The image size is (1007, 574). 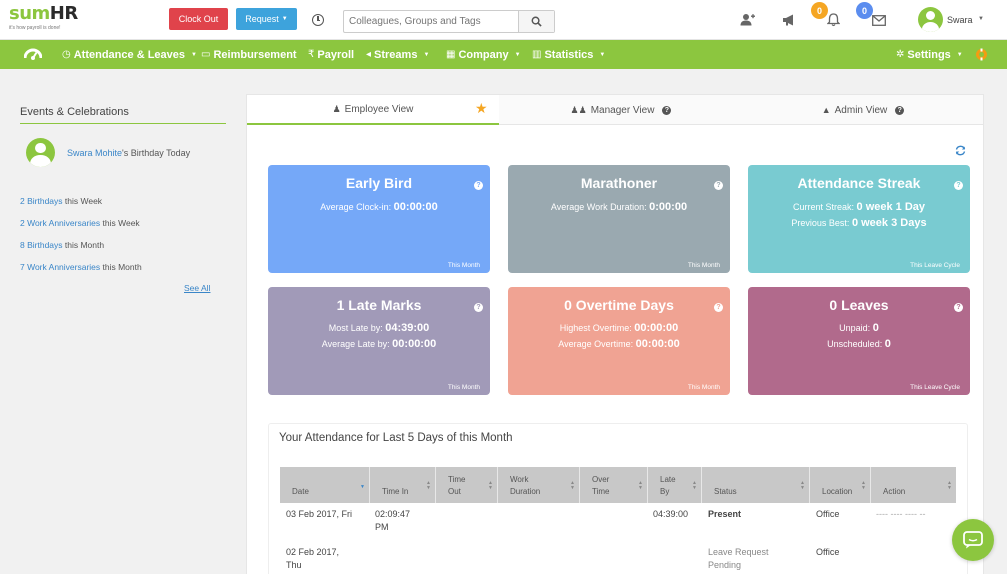 I want to click on nav-label: Streams, so click(x=396, y=54).